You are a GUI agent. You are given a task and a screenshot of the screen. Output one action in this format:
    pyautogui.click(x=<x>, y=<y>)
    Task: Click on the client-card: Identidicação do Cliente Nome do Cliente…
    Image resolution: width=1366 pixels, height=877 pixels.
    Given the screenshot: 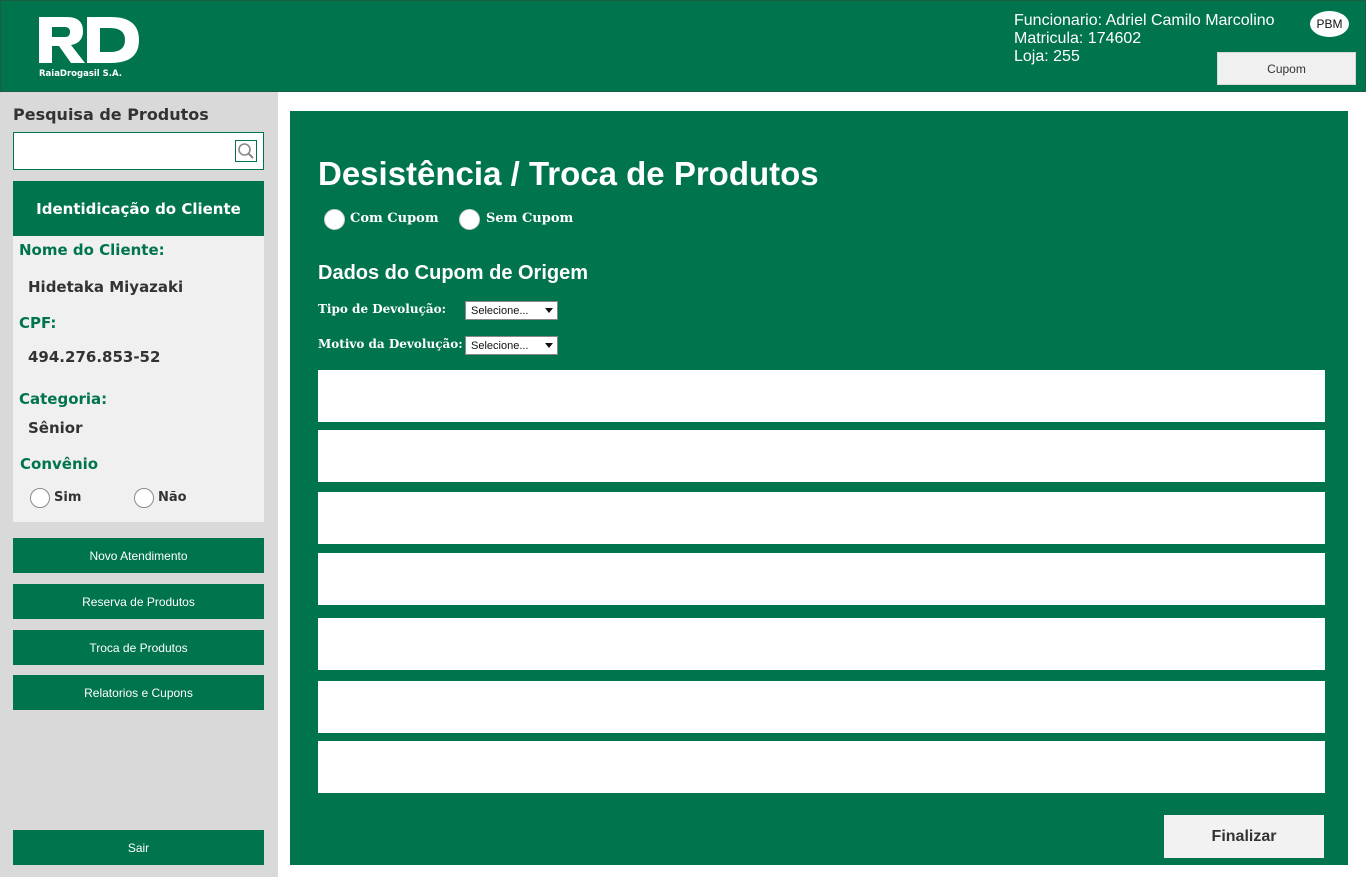 What is the action you would take?
    pyautogui.click(x=138, y=351)
    